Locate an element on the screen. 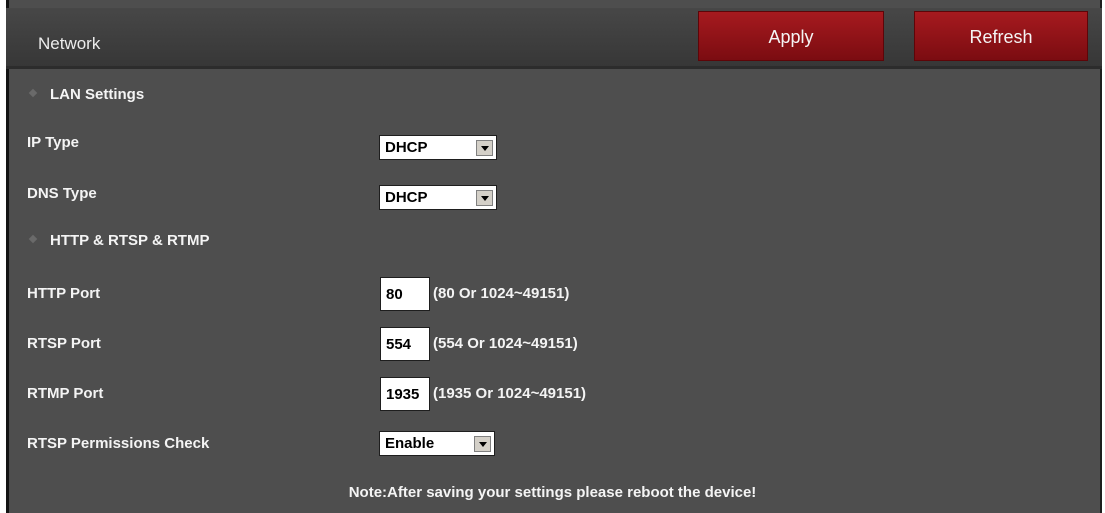  rtmp-port-hint: (1935 Or 1024~49151) is located at coordinates (510, 393).